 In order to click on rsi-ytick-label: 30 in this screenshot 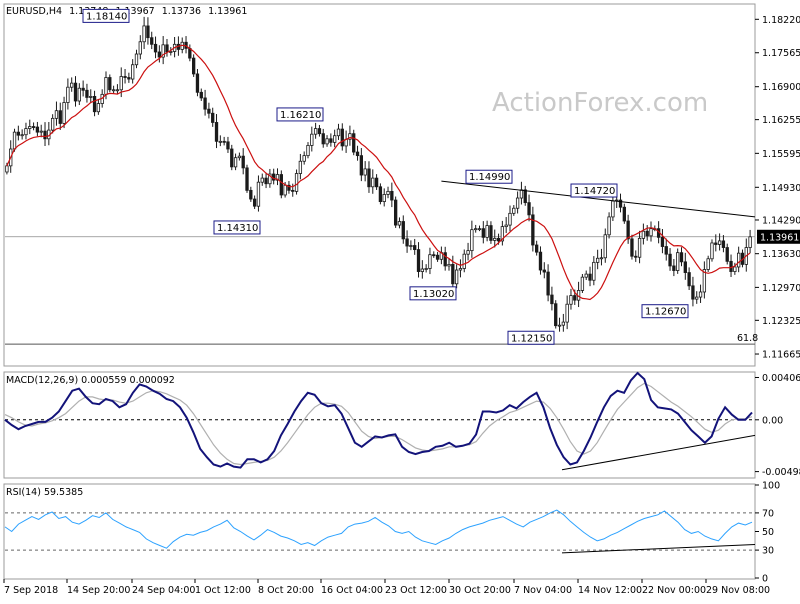, I will do `click(768, 551)`.